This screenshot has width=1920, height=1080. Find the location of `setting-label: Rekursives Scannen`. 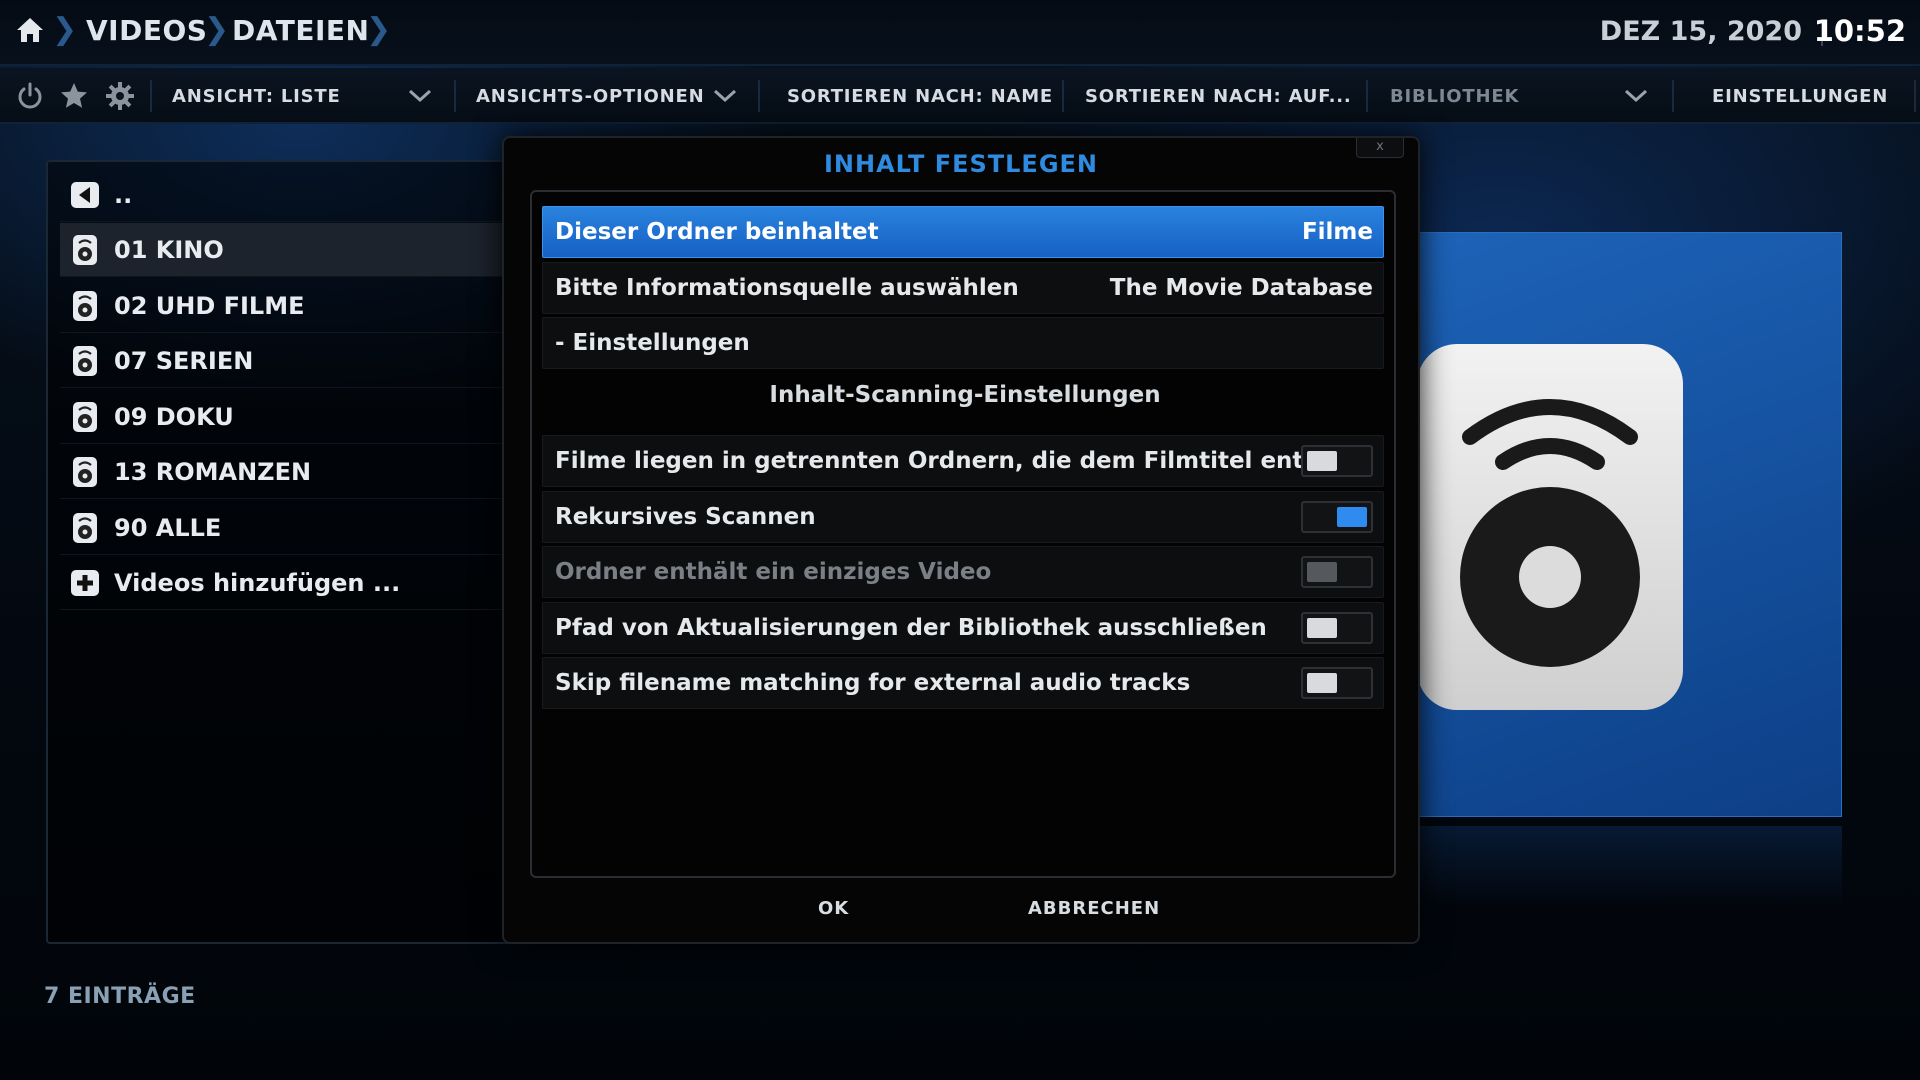

setting-label: Rekursives Scannen is located at coordinates (685, 517).